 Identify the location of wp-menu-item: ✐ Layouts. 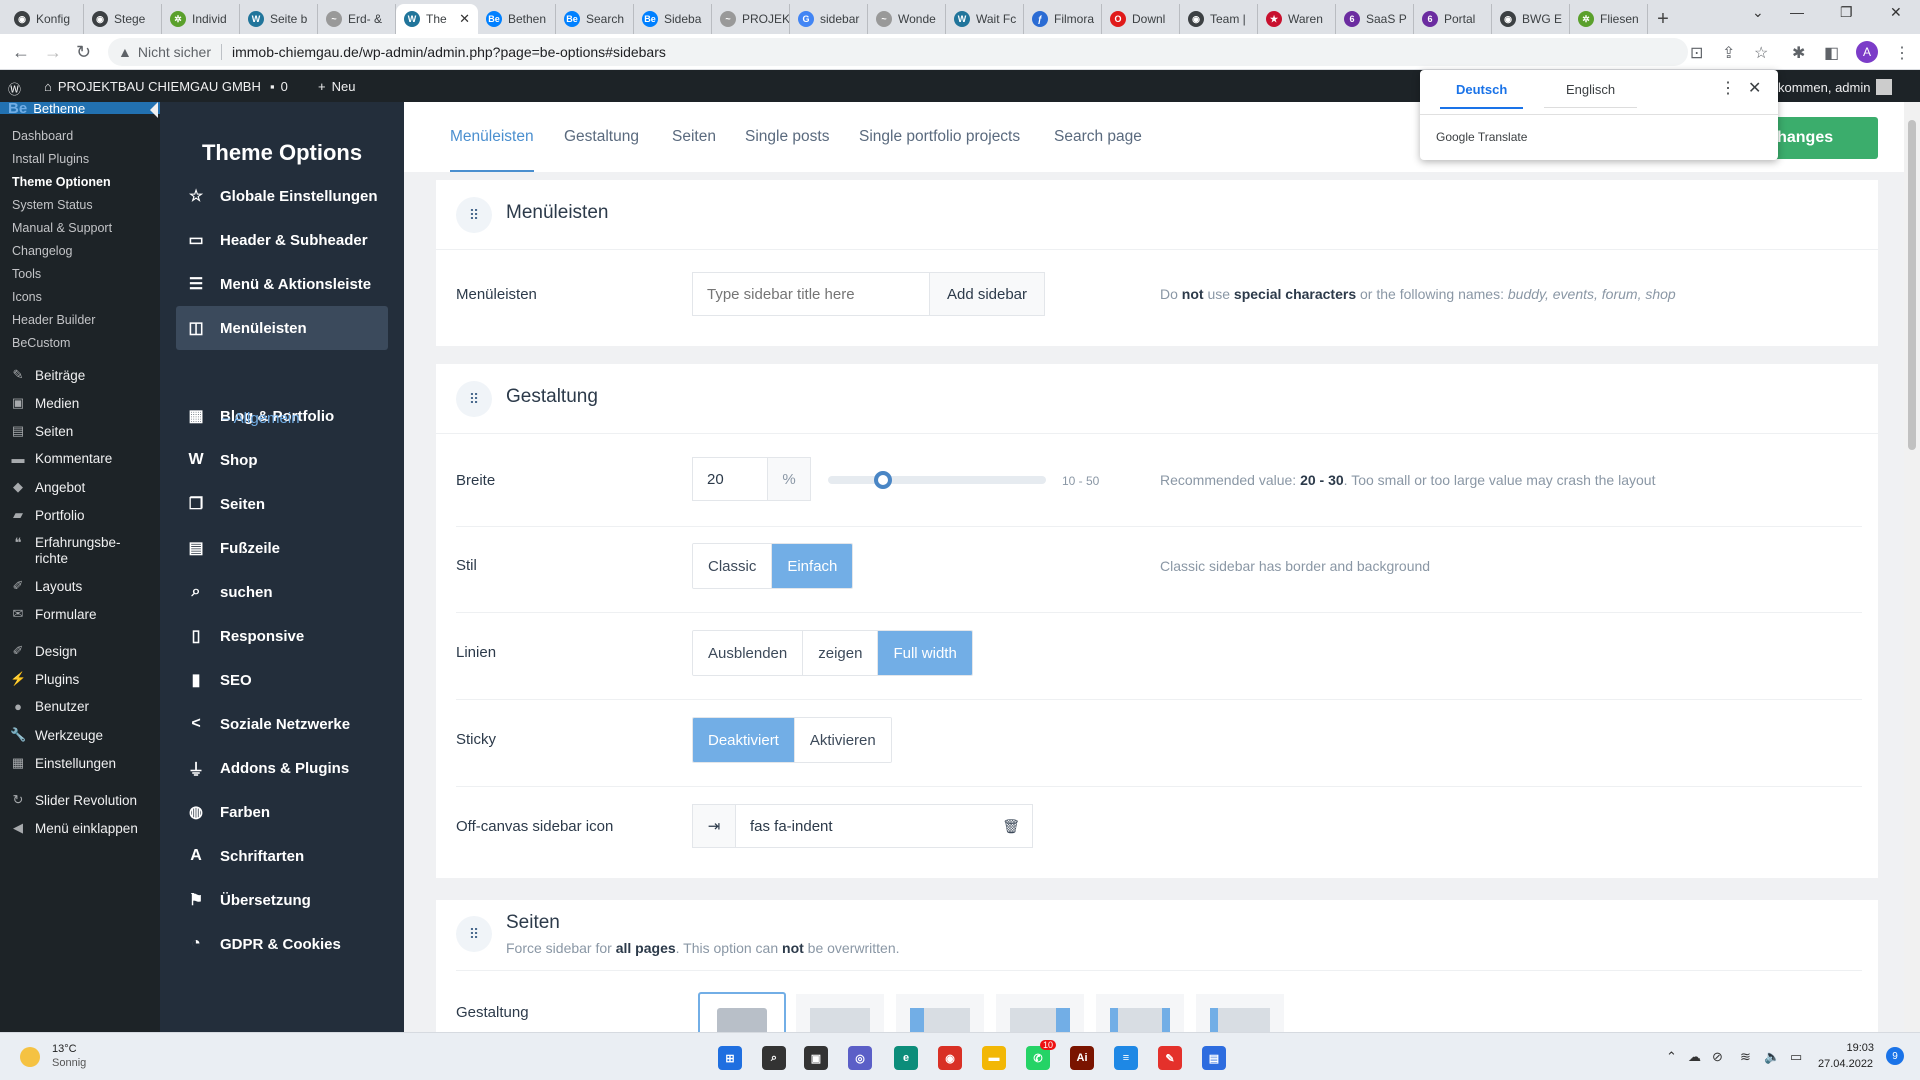
(46, 586).